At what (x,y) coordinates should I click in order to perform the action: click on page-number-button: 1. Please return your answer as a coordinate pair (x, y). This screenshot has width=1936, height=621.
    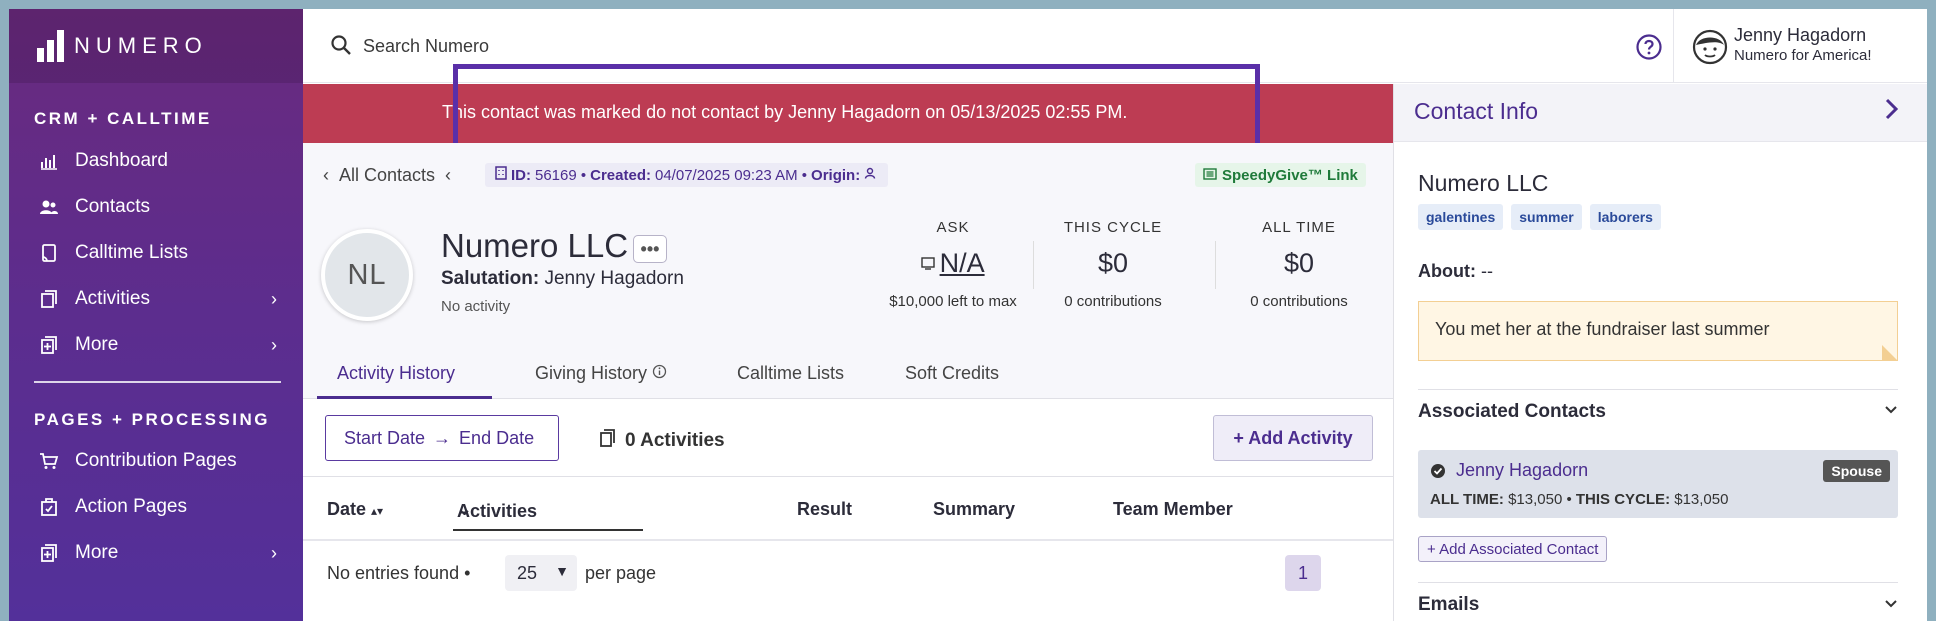
    Looking at the image, I should click on (1303, 573).